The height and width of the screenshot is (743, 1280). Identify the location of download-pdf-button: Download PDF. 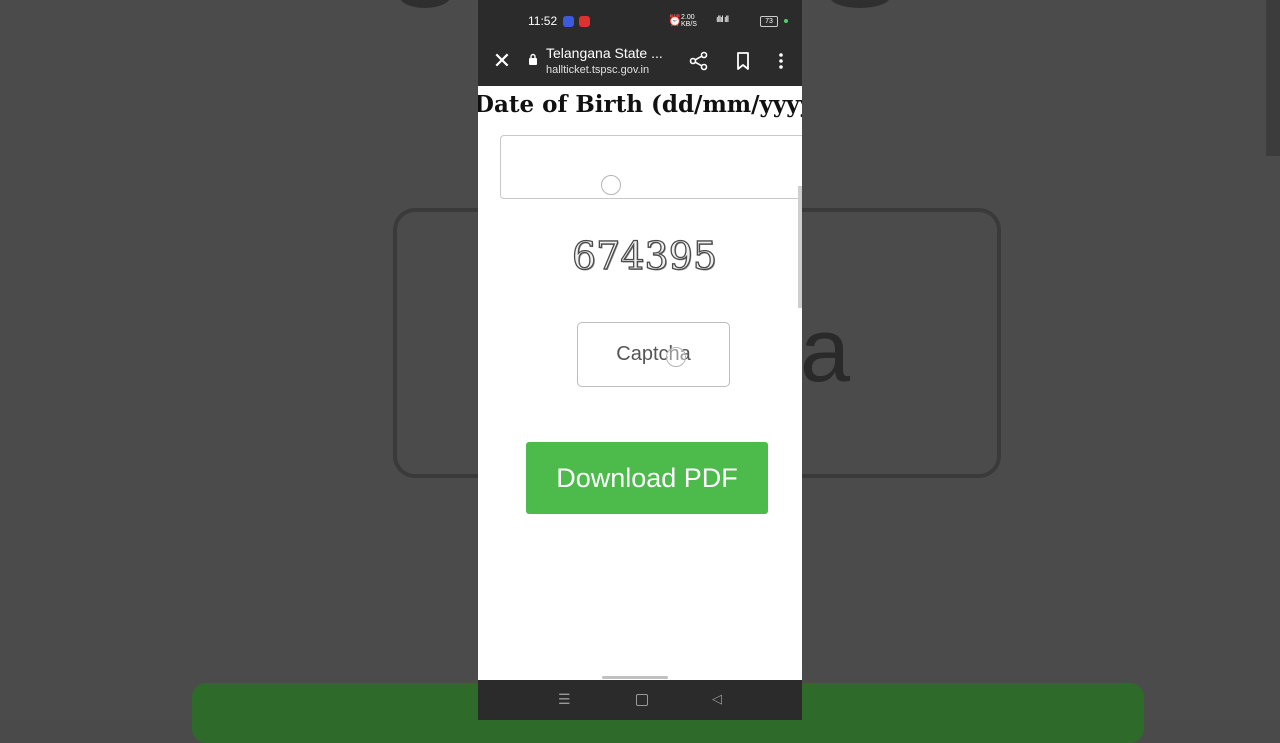
(647, 478).